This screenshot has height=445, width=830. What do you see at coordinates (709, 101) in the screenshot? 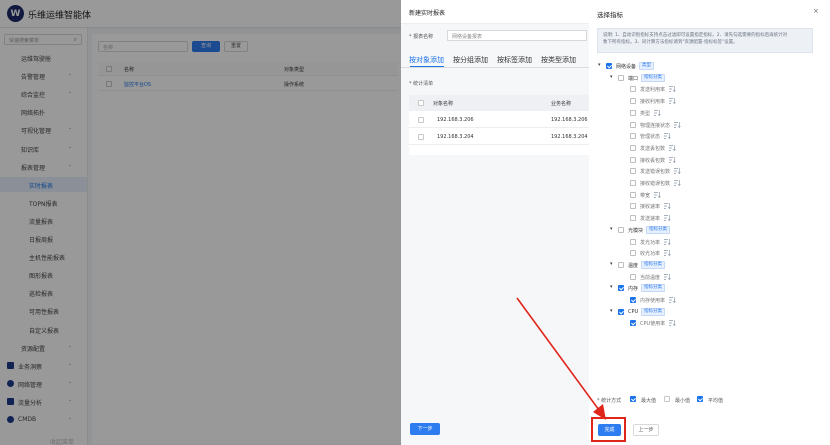
I see `metric-tree-node: 接收利用率` at bounding box center [709, 101].